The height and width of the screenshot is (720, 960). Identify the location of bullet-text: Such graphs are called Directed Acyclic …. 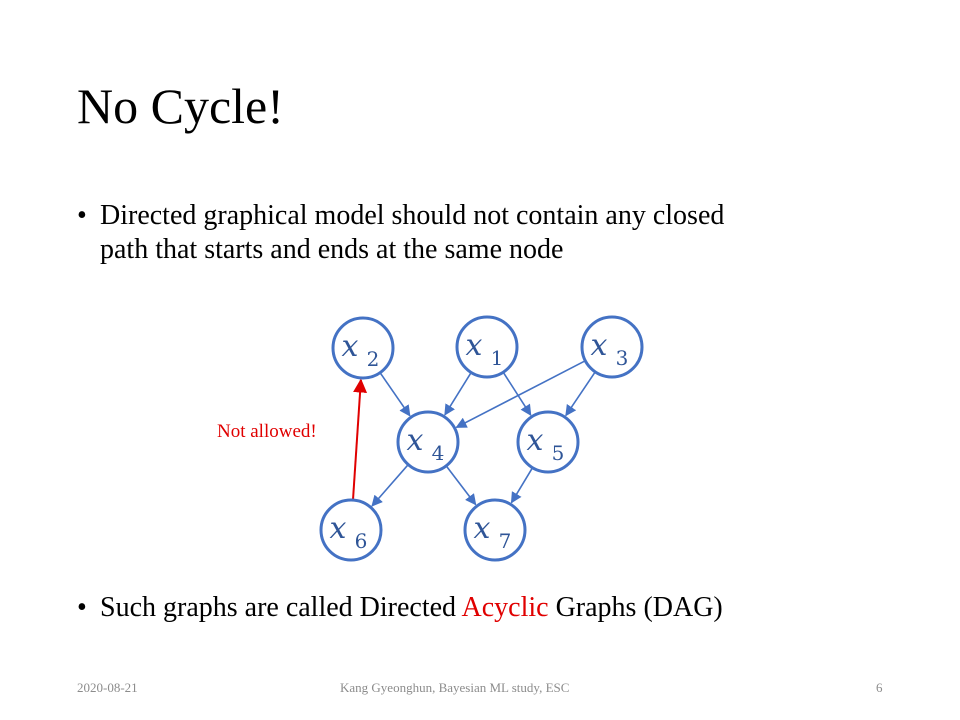
(411, 608).